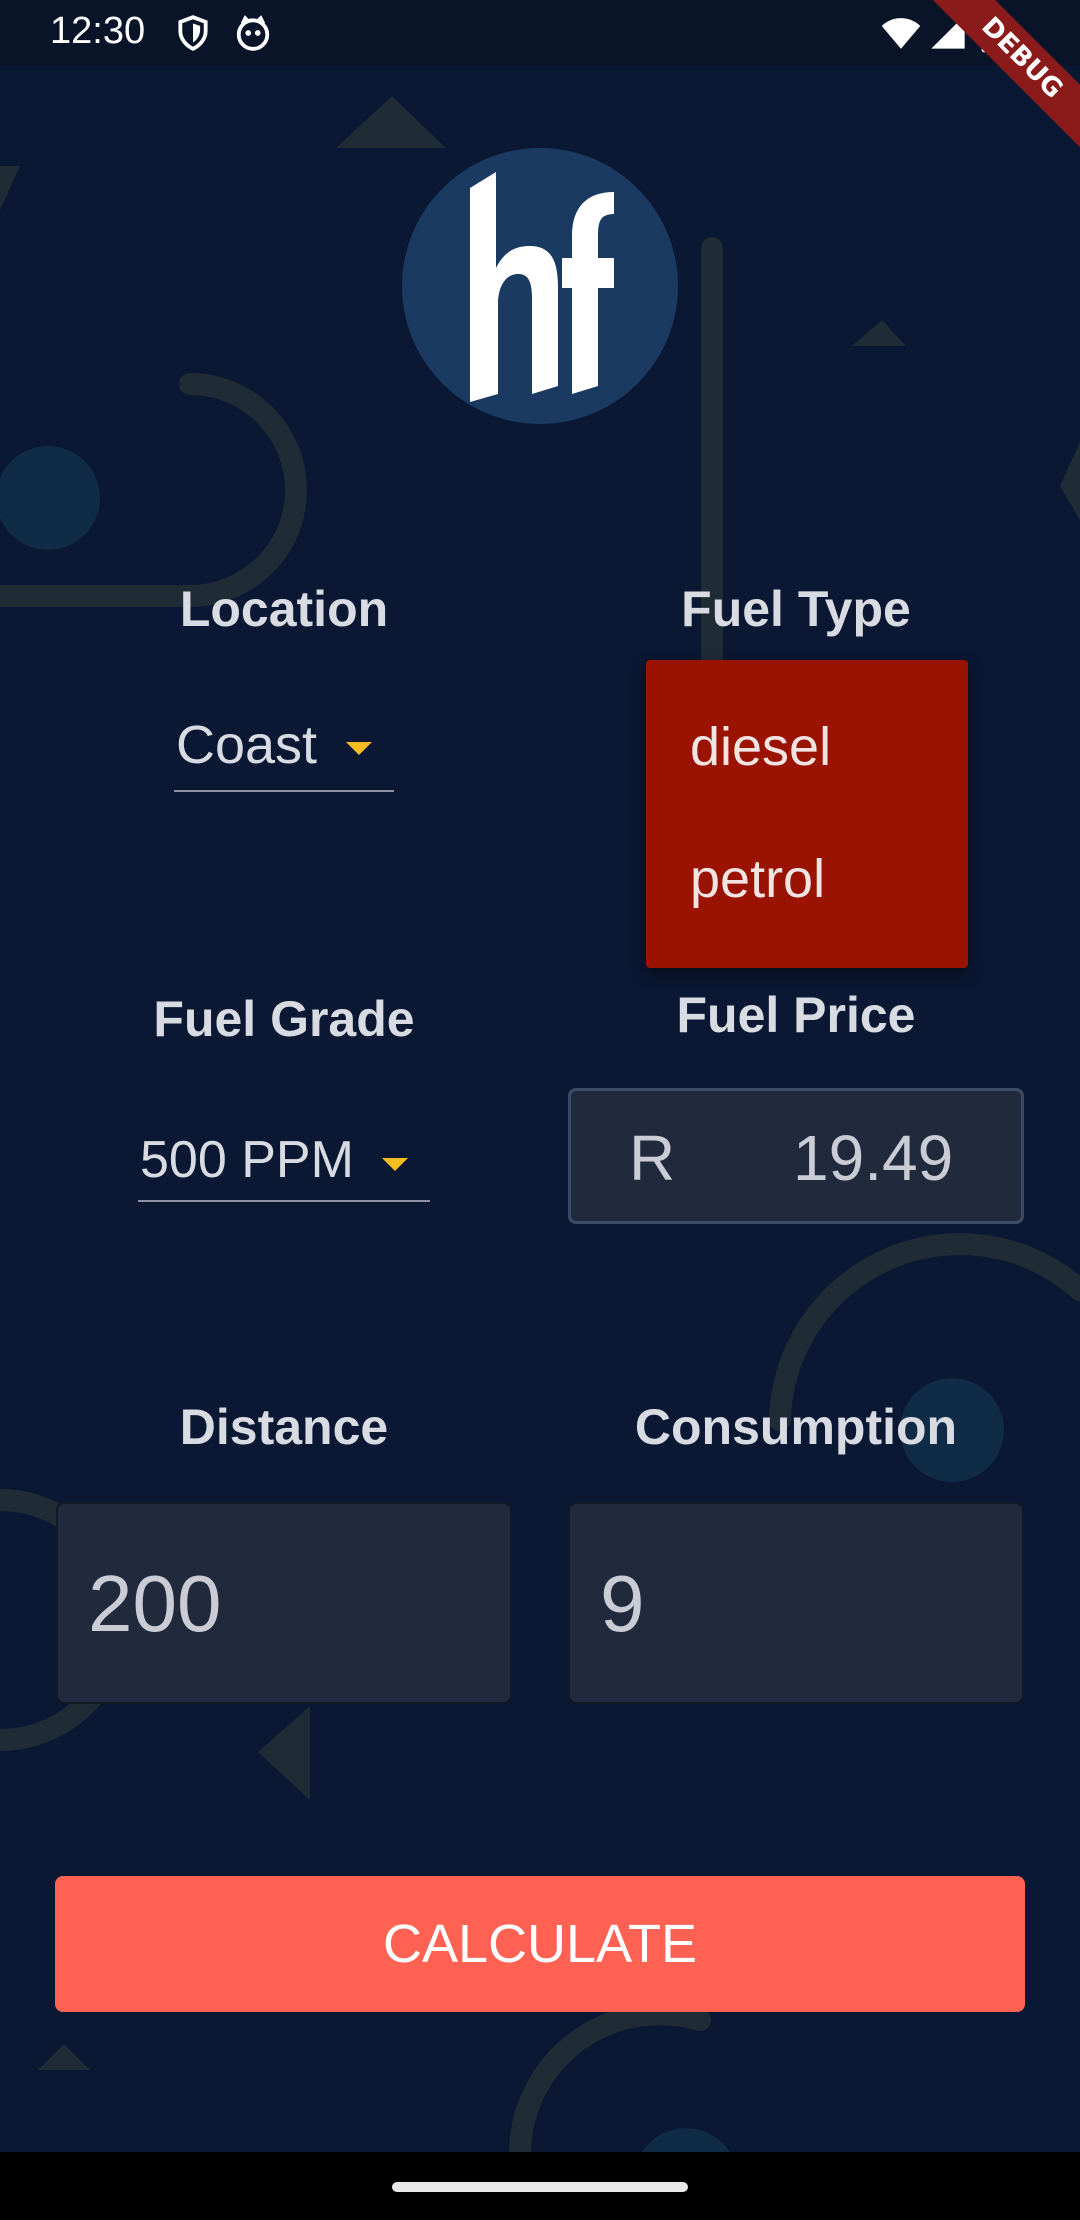 This screenshot has height=2220, width=1080. I want to click on fuel-grade-caret-icon, so click(395, 1164).